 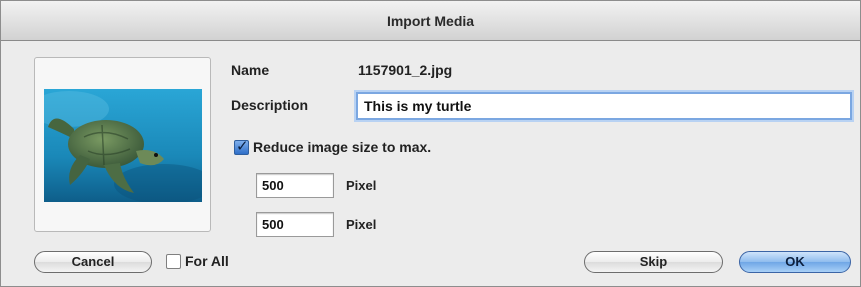 I want to click on checkmark-icon: ✓, so click(x=242, y=146).